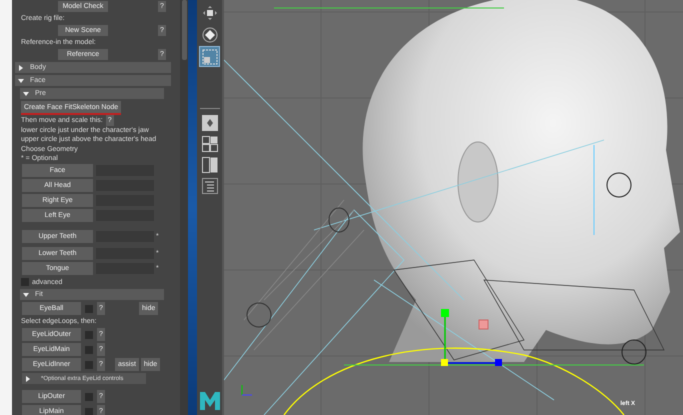 Image resolution: width=683 pixels, height=415 pixels. What do you see at coordinates (210, 186) in the screenshot?
I see `outliner-icon` at bounding box center [210, 186].